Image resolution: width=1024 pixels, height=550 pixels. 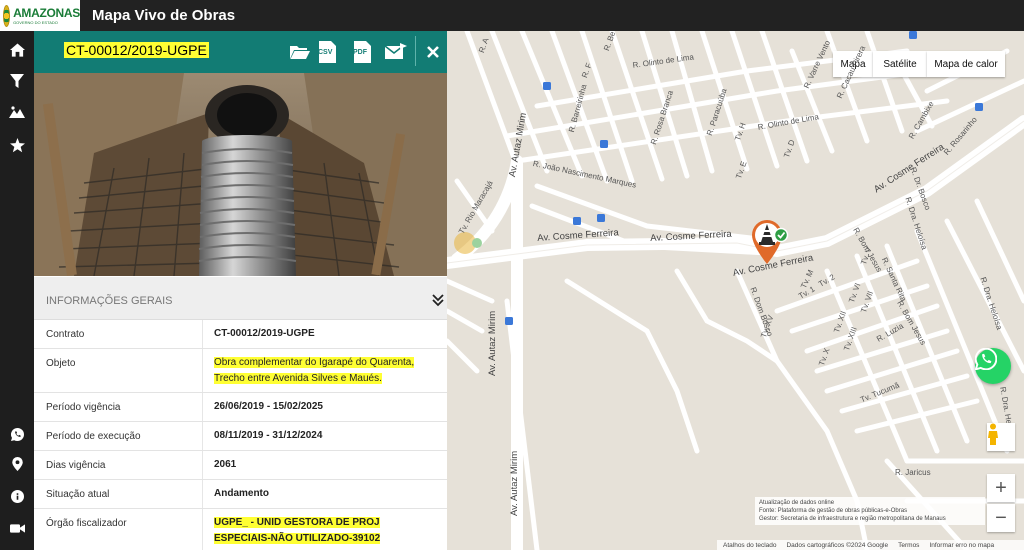 What do you see at coordinates (61, 363) in the screenshot?
I see `row-label: Objeto` at bounding box center [61, 363].